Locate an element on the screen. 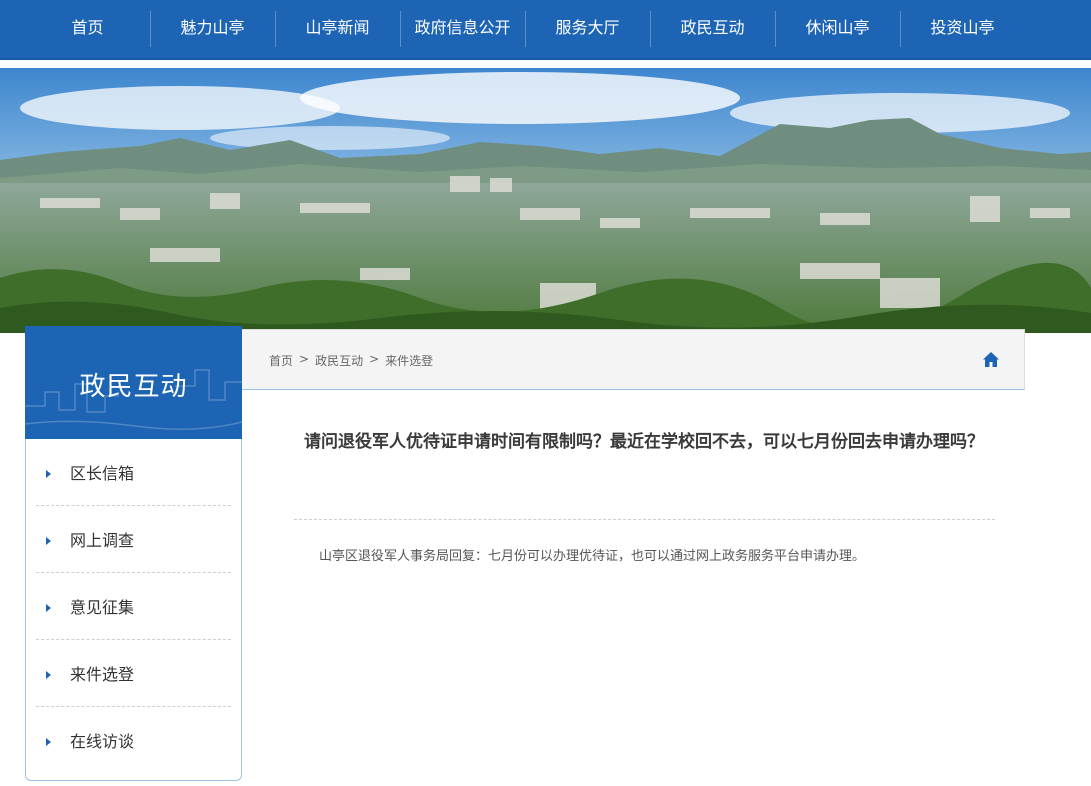 This screenshot has width=1091, height=786. nav-item-service-hall: 服务大厅 is located at coordinates (587, 28).